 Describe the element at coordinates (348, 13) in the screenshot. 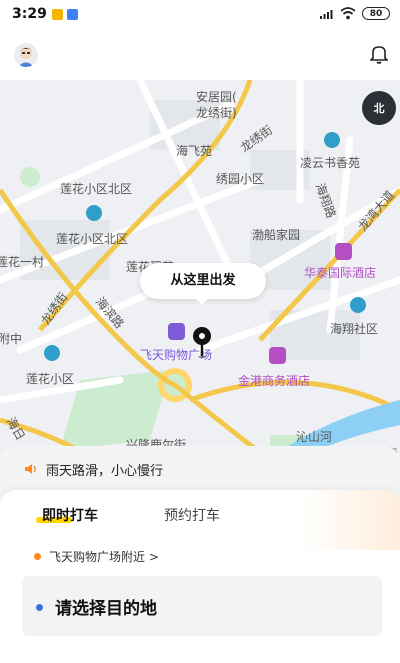

I see `wifi-icon` at that location.